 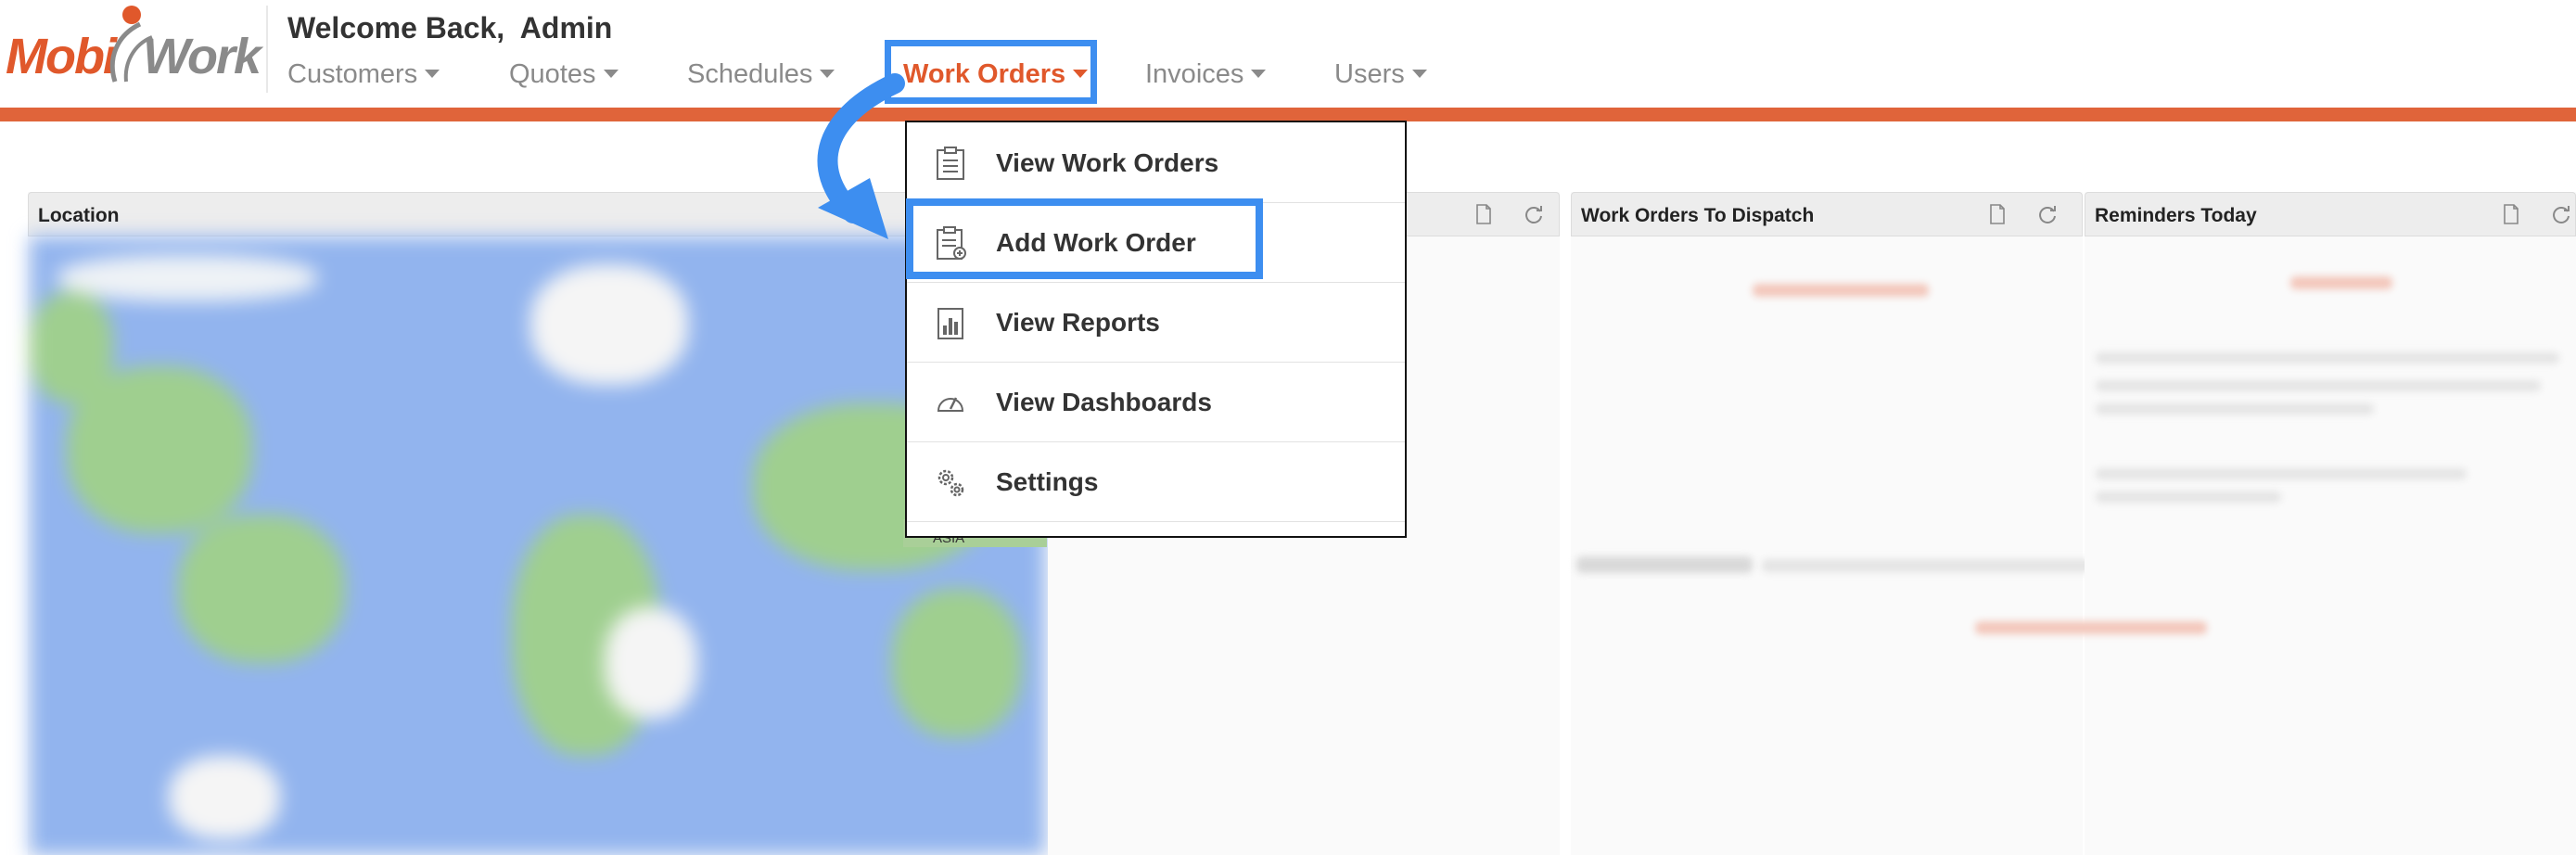 I want to click on nav-invoices: Invoices, so click(x=1206, y=75).